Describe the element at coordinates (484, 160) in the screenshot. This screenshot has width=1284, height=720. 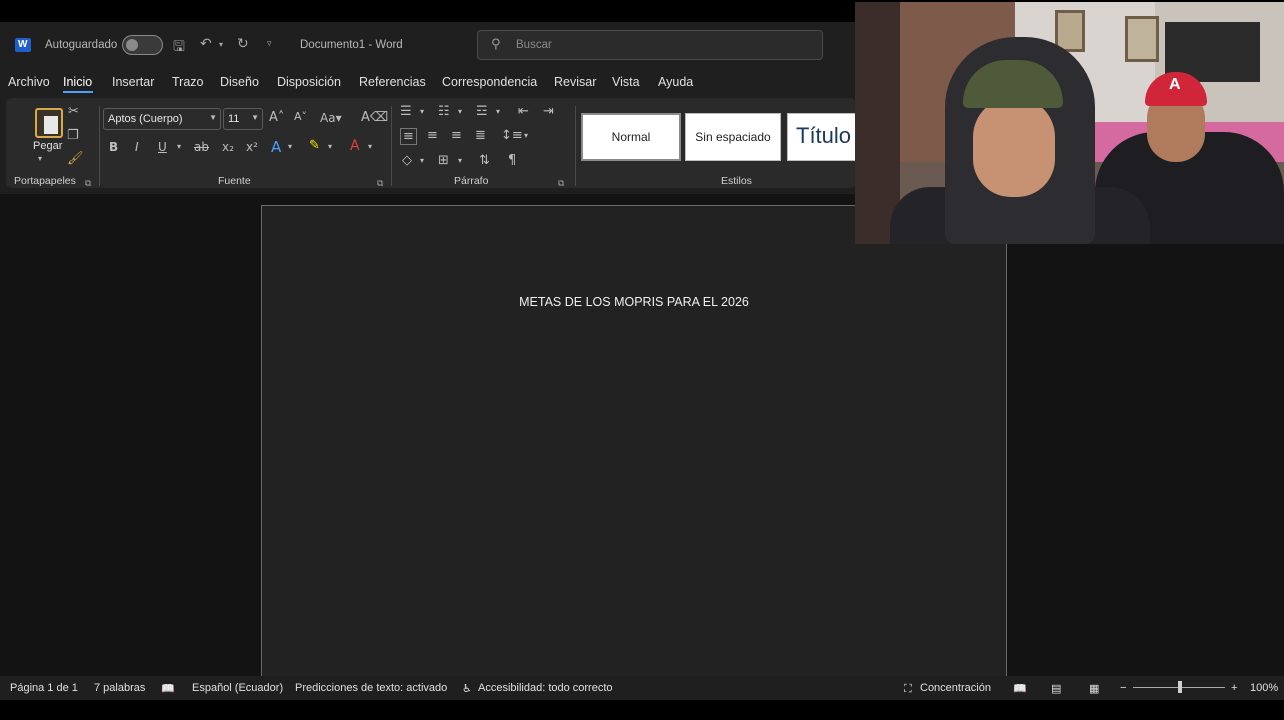
I see `sort-icon: ⇅` at that location.